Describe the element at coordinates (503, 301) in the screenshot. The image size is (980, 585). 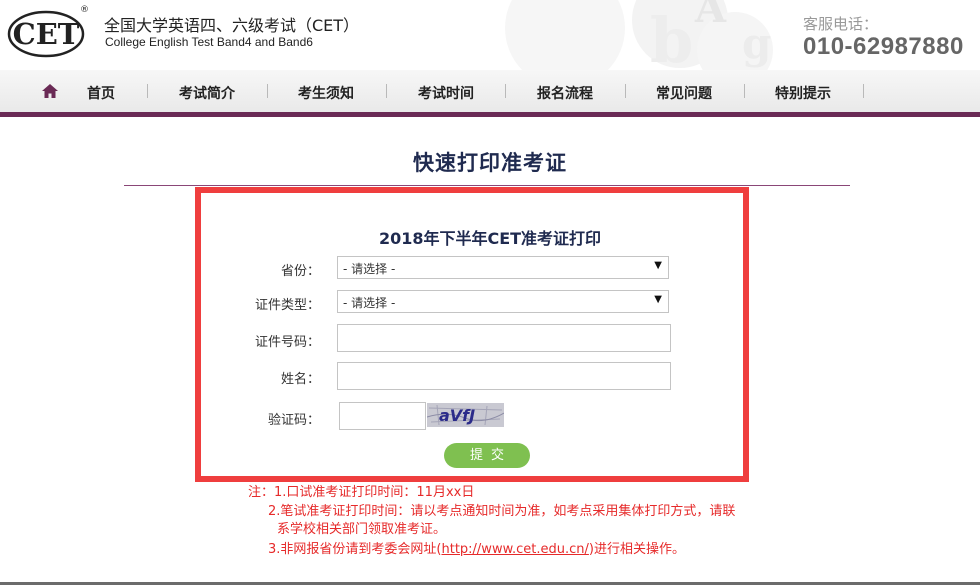
I see `id-type-select: - 请选择 - ▼` at that location.